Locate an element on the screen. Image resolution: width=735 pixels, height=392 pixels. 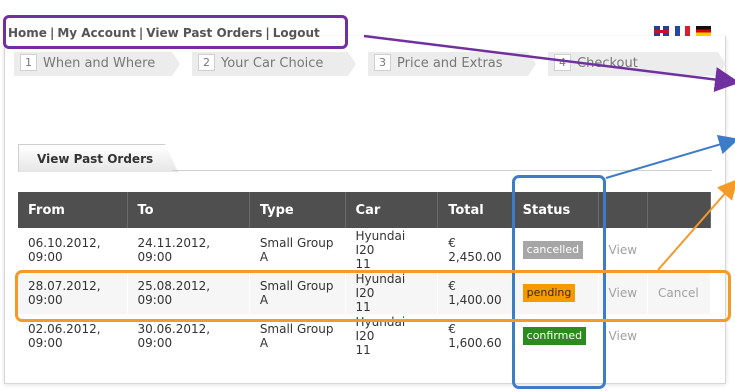
row-arrow is located at coordinates (696, 224).